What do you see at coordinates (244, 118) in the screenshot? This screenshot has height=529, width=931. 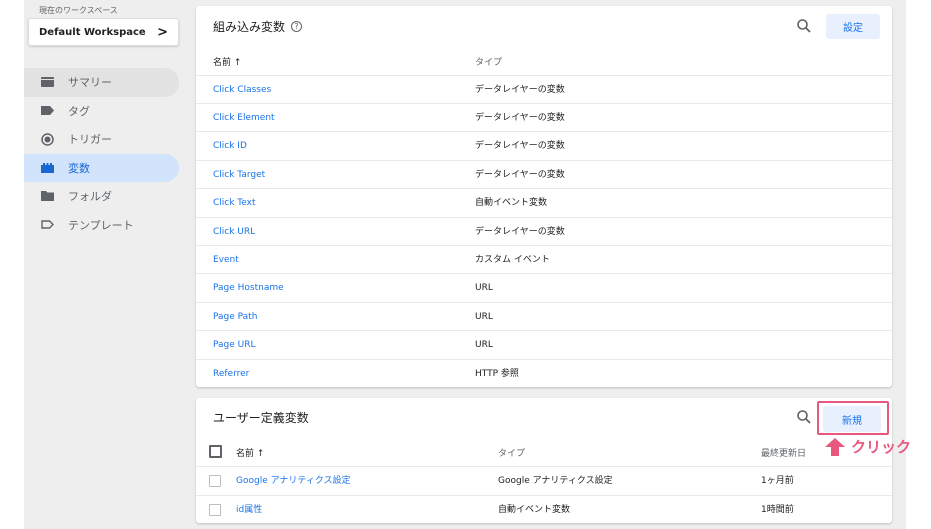 I see `variable-name-link: Click Element` at bounding box center [244, 118].